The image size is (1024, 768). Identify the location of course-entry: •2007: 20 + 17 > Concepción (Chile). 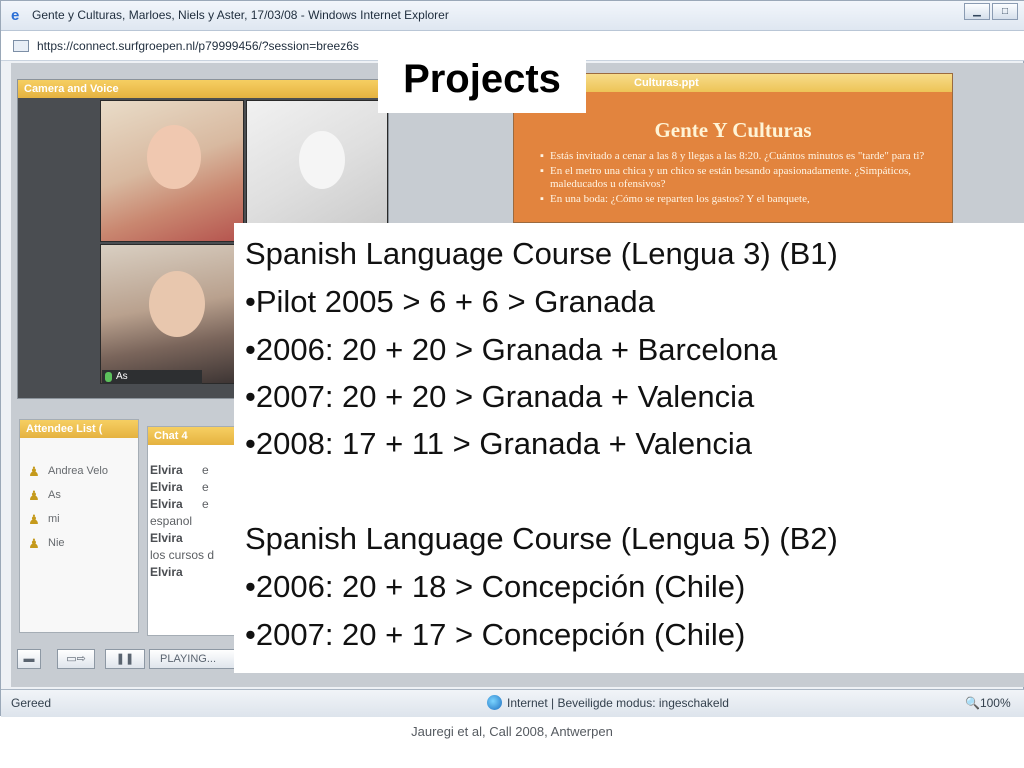
(495, 634).